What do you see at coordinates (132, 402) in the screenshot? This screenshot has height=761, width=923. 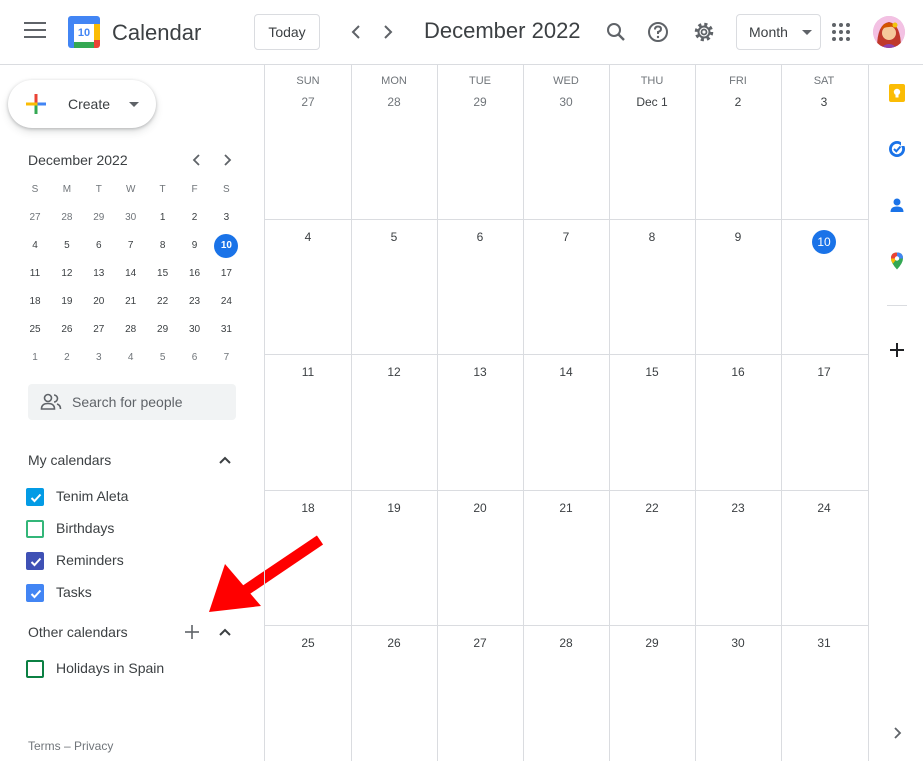 I see `search-people-input: Search for people` at bounding box center [132, 402].